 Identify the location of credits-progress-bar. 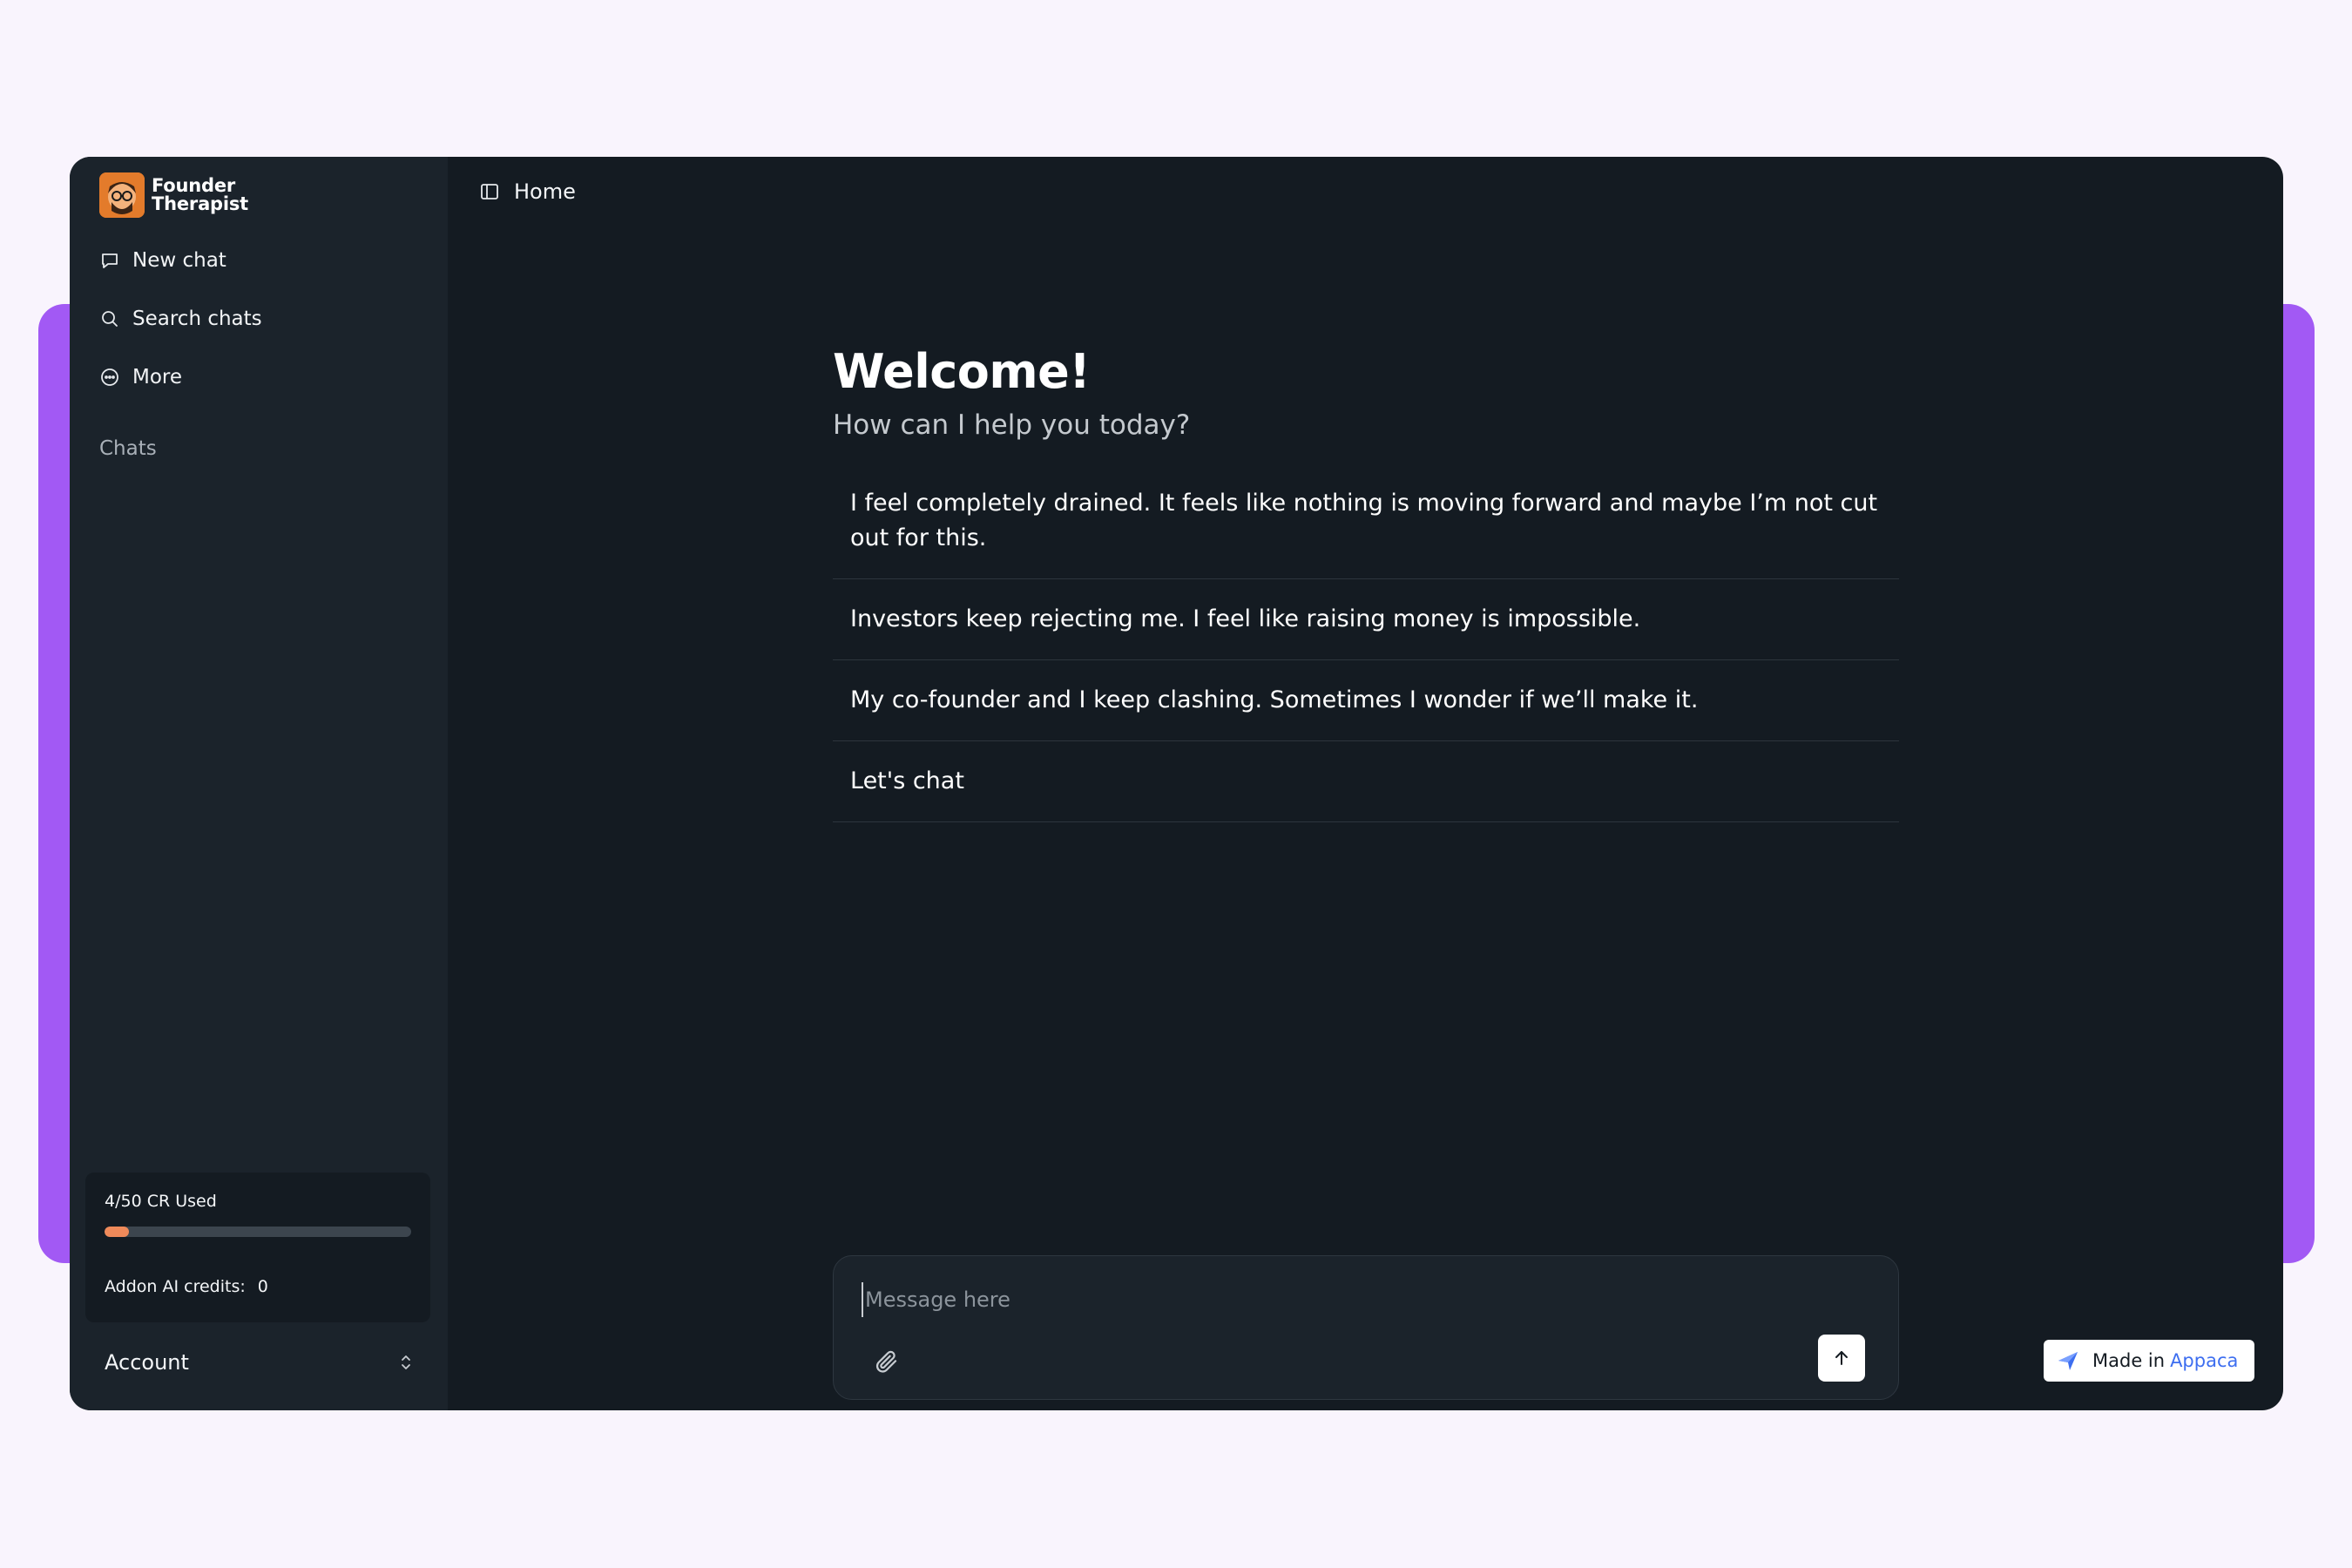
(258, 1232).